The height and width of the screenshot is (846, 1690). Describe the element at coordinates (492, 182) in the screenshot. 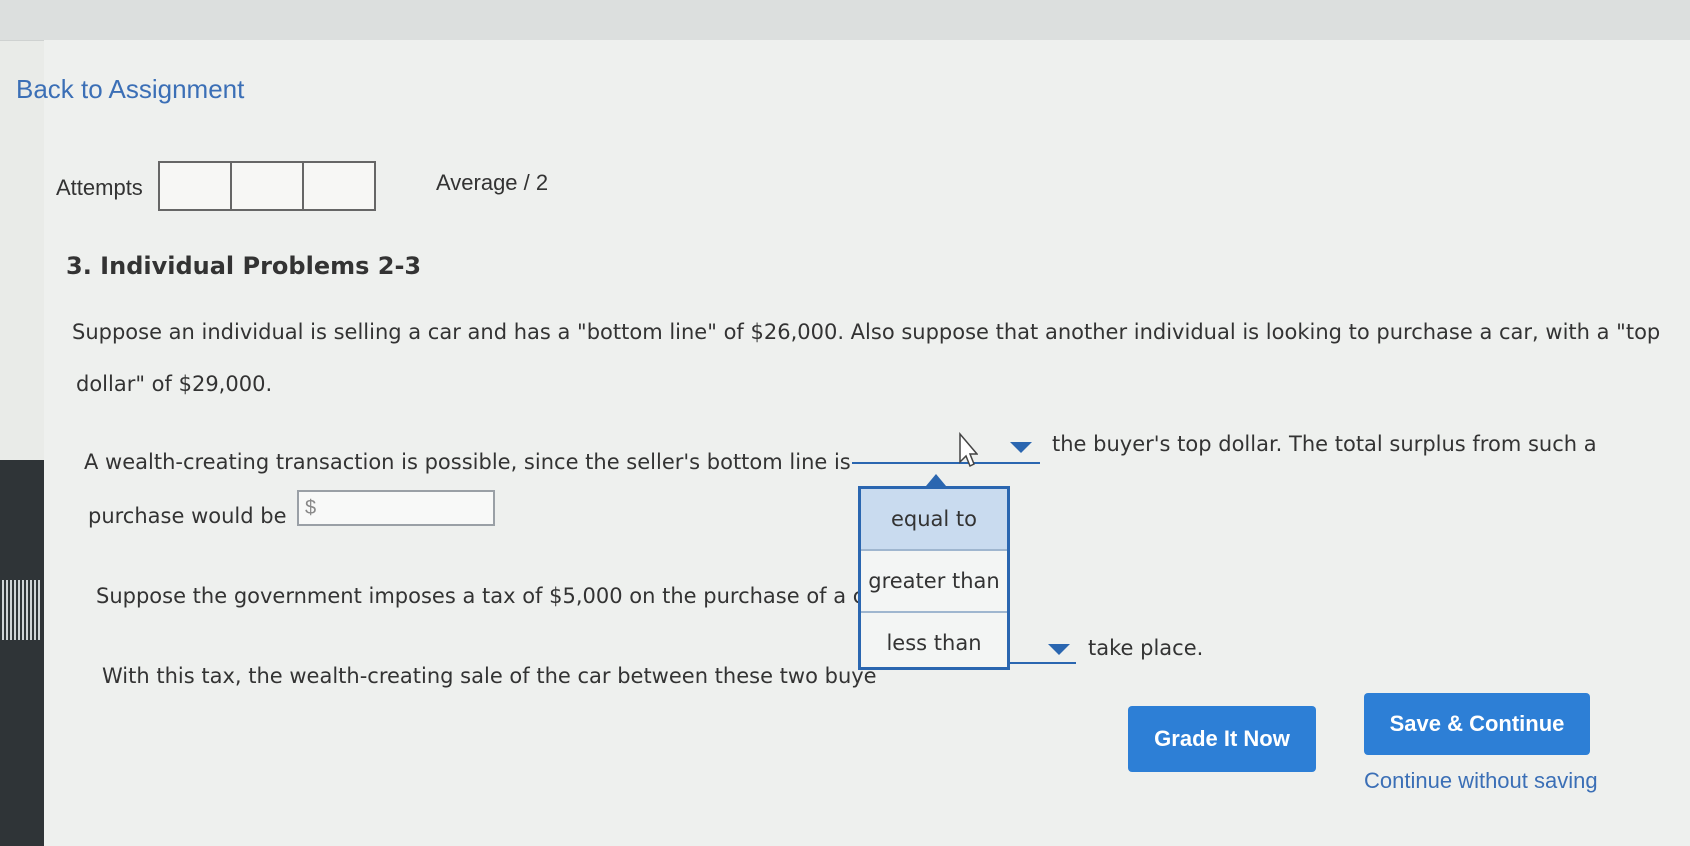

I see `average-label: Average / 2` at that location.